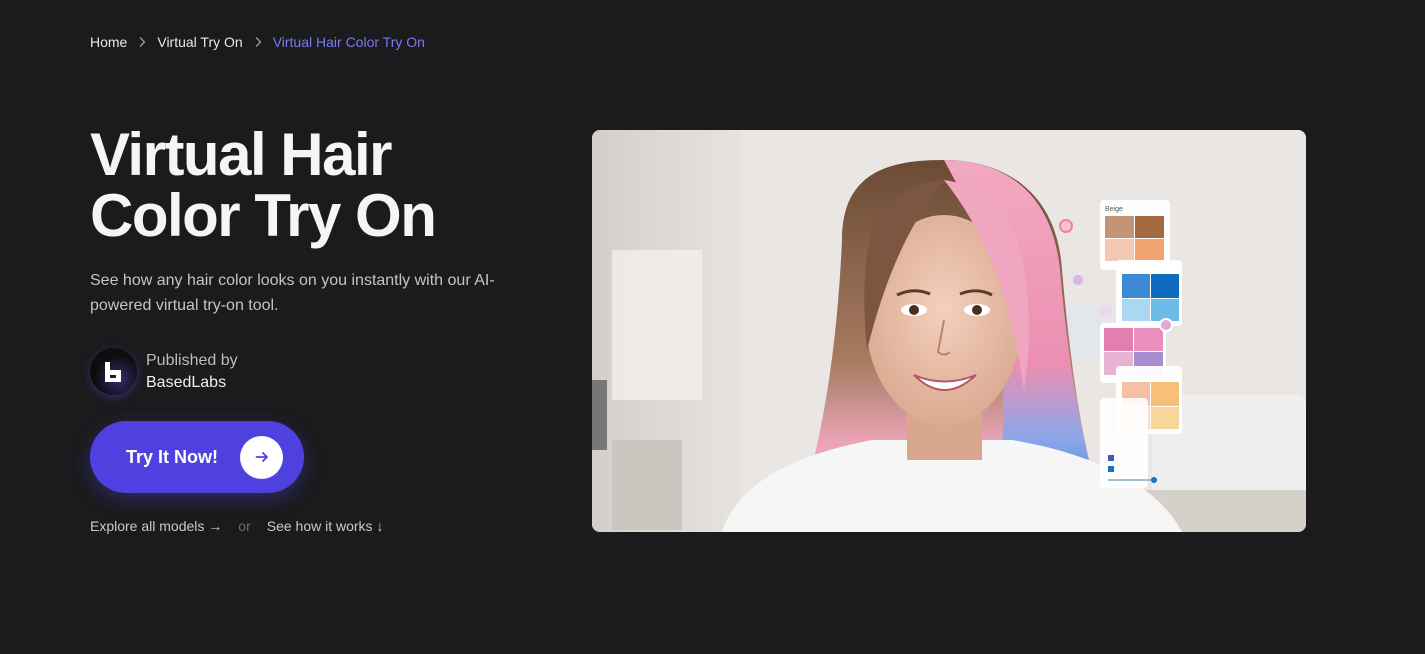  Describe the element at coordinates (1135, 235) in the screenshot. I see `swatch-card-beige: Beige` at that location.